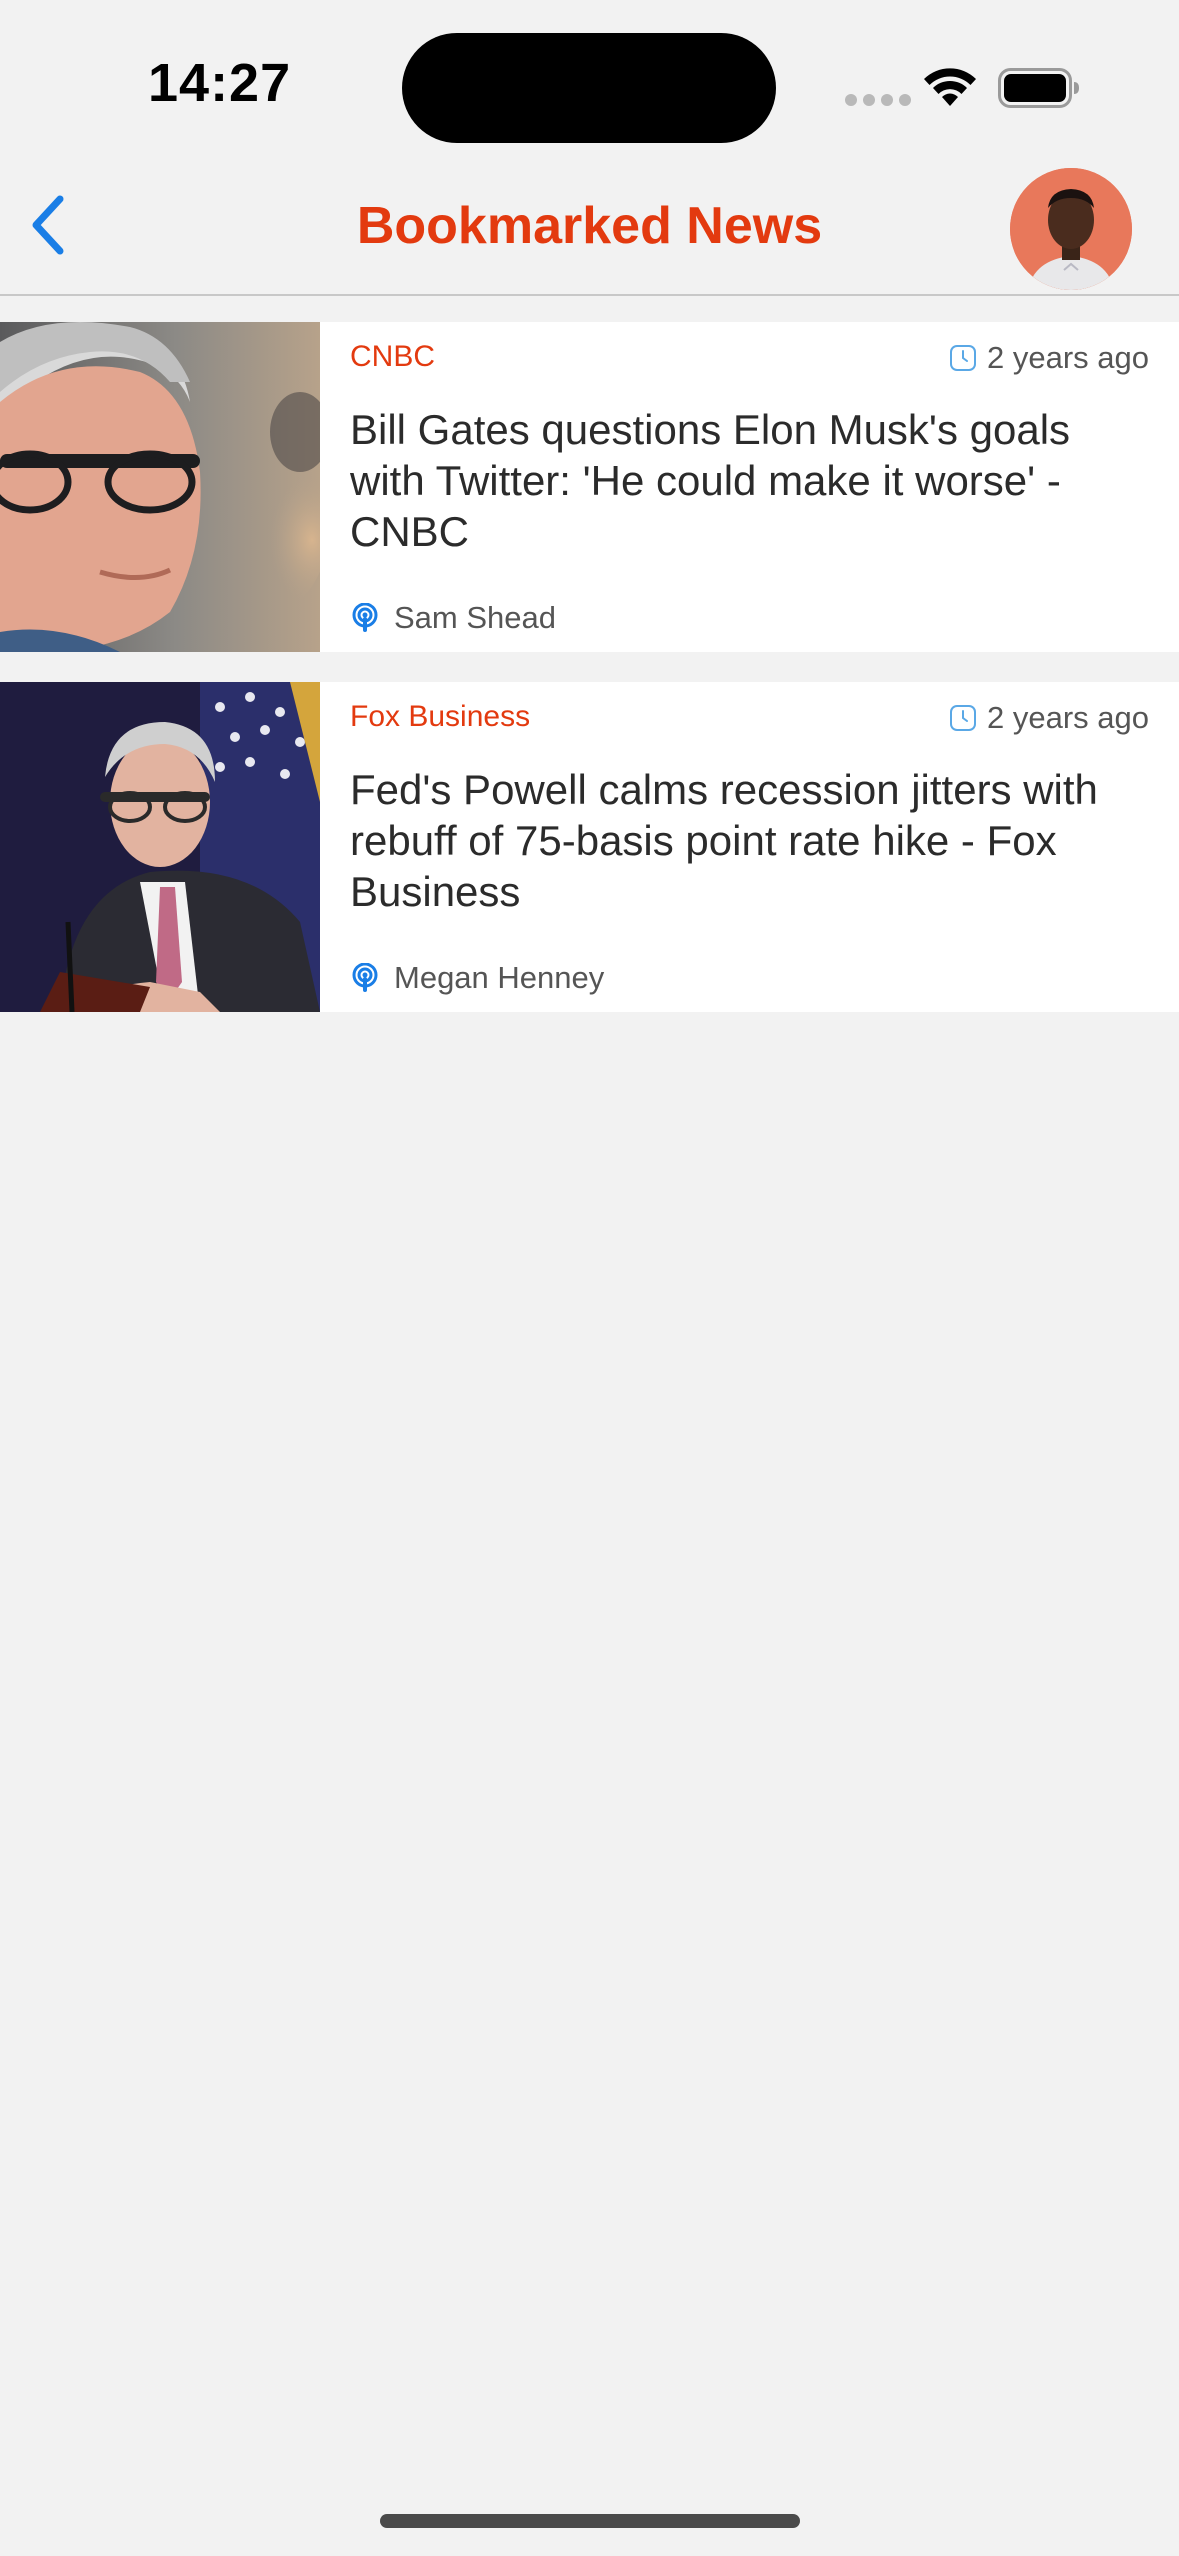  Describe the element at coordinates (499, 977) in the screenshot. I see `news-author-name: Megan Henney` at that location.